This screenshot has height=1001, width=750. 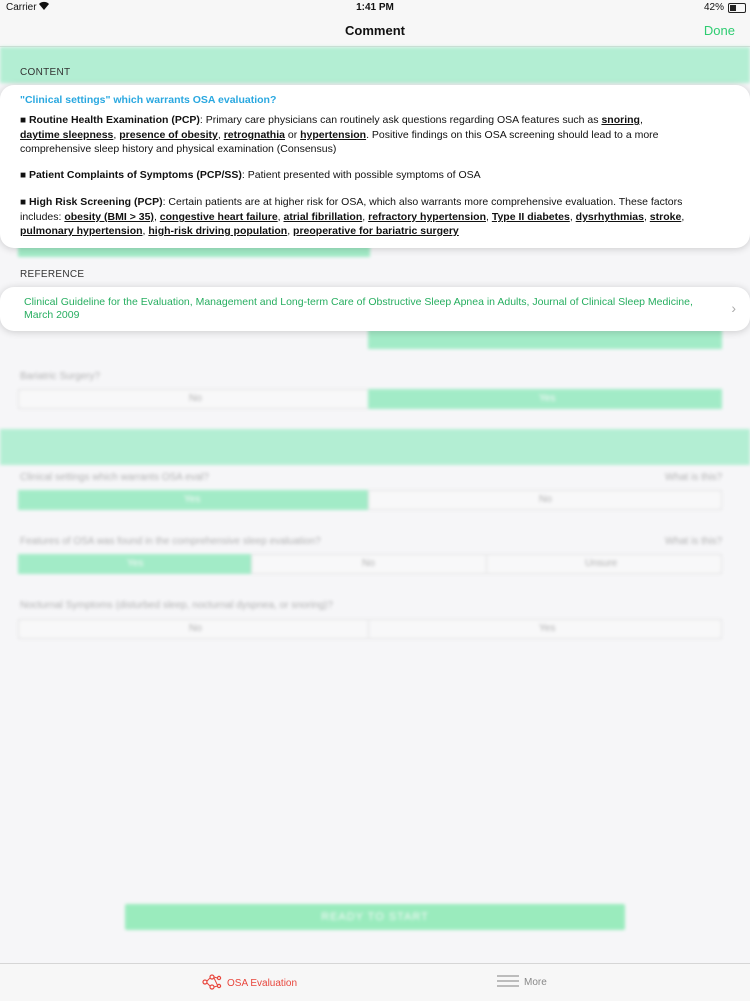 I want to click on network-icon, so click(x=212, y=983).